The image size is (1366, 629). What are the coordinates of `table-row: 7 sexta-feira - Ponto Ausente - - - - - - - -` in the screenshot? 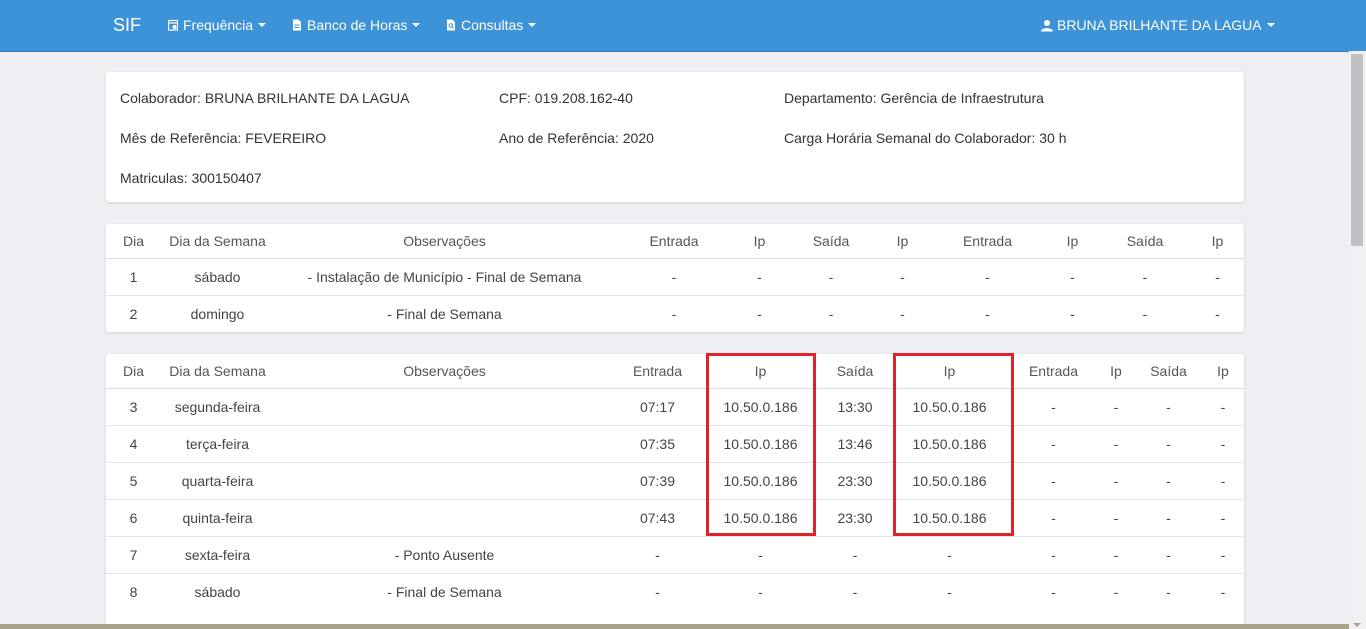 It's located at (675, 555).